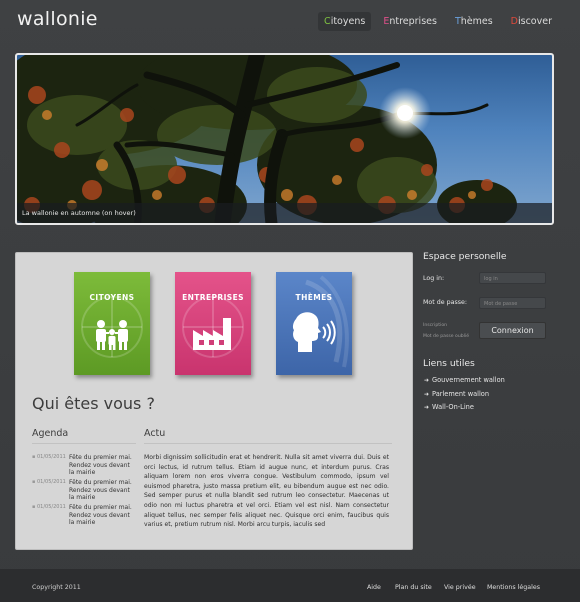 The image size is (580, 602). What do you see at coordinates (514, 21) in the screenshot?
I see `nav-initial: D` at bounding box center [514, 21].